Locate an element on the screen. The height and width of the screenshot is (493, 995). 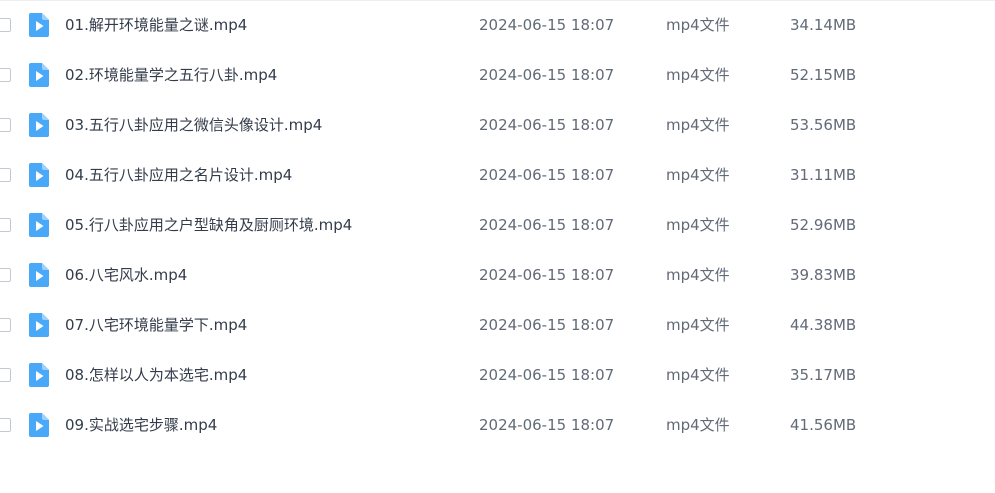
file-size: 39.83MB is located at coordinates (823, 275).